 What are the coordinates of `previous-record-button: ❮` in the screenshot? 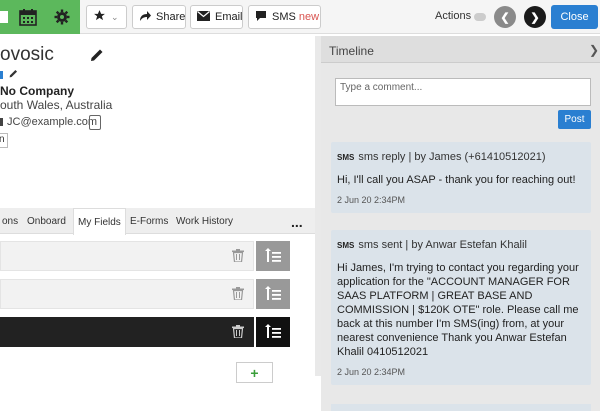 It's located at (505, 17).